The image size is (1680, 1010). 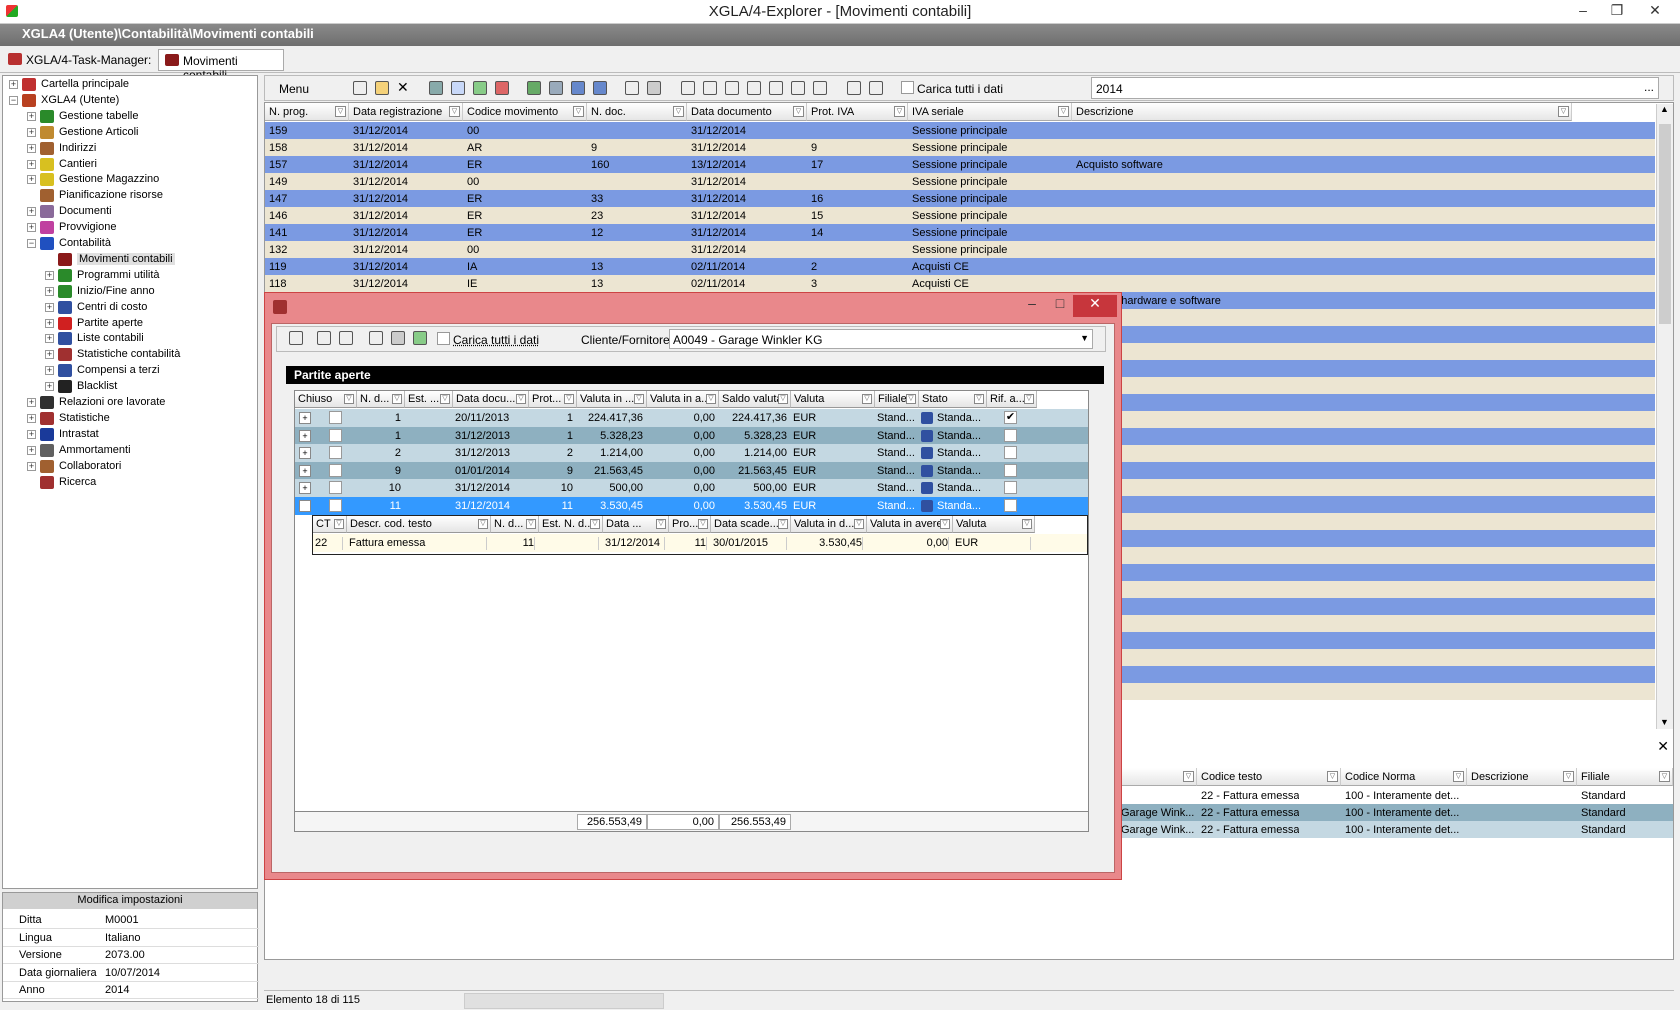 What do you see at coordinates (632, 88) in the screenshot?
I see `link-icon` at bounding box center [632, 88].